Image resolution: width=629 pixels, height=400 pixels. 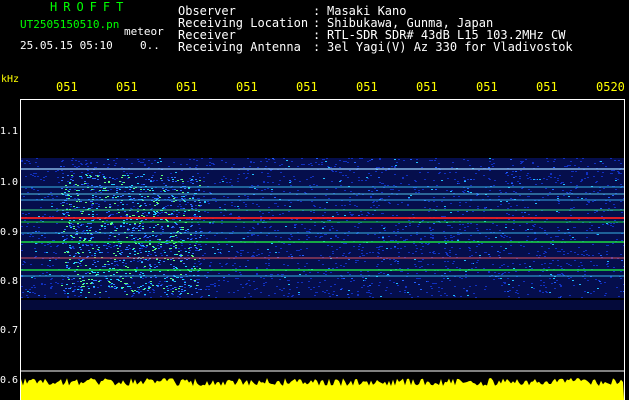 I want to click on time-tick-8: 051, so click(x=487, y=87).